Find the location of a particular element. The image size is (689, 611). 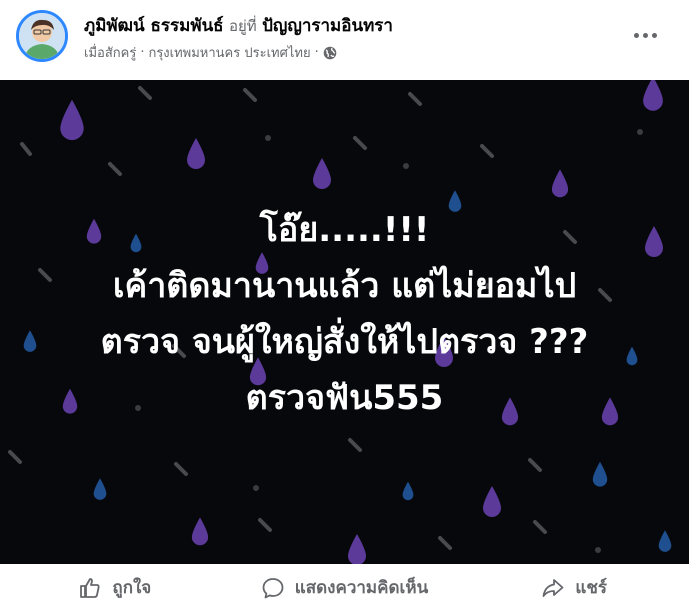

thumbs-up-icon is located at coordinates (90, 587).